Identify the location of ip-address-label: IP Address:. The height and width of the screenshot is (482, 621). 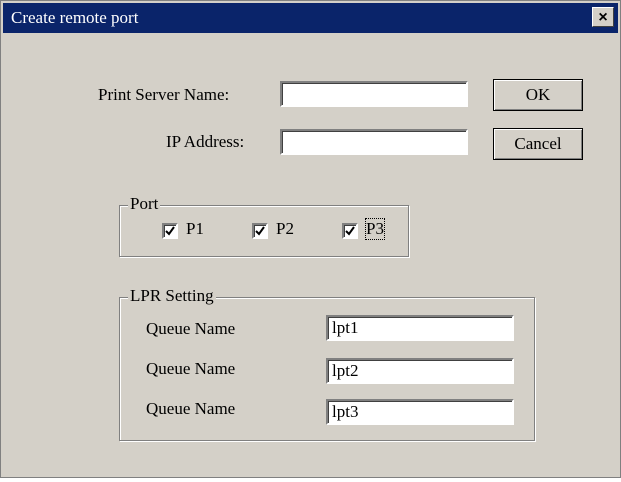
(205, 141).